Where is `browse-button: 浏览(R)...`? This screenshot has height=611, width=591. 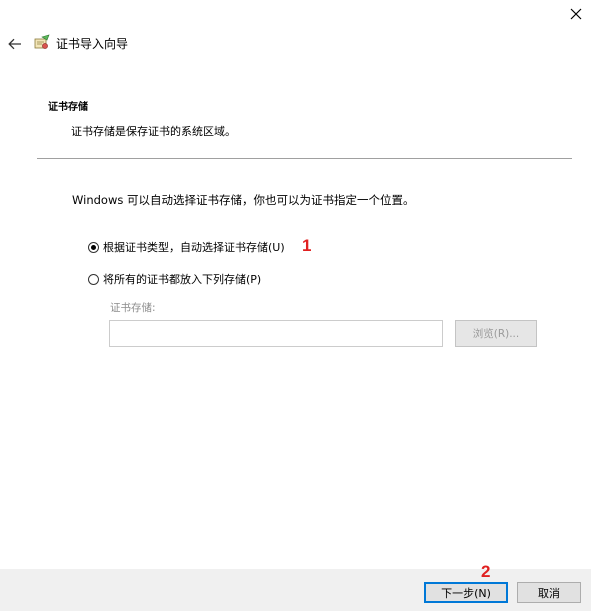
browse-button: 浏览(R)... is located at coordinates (496, 333).